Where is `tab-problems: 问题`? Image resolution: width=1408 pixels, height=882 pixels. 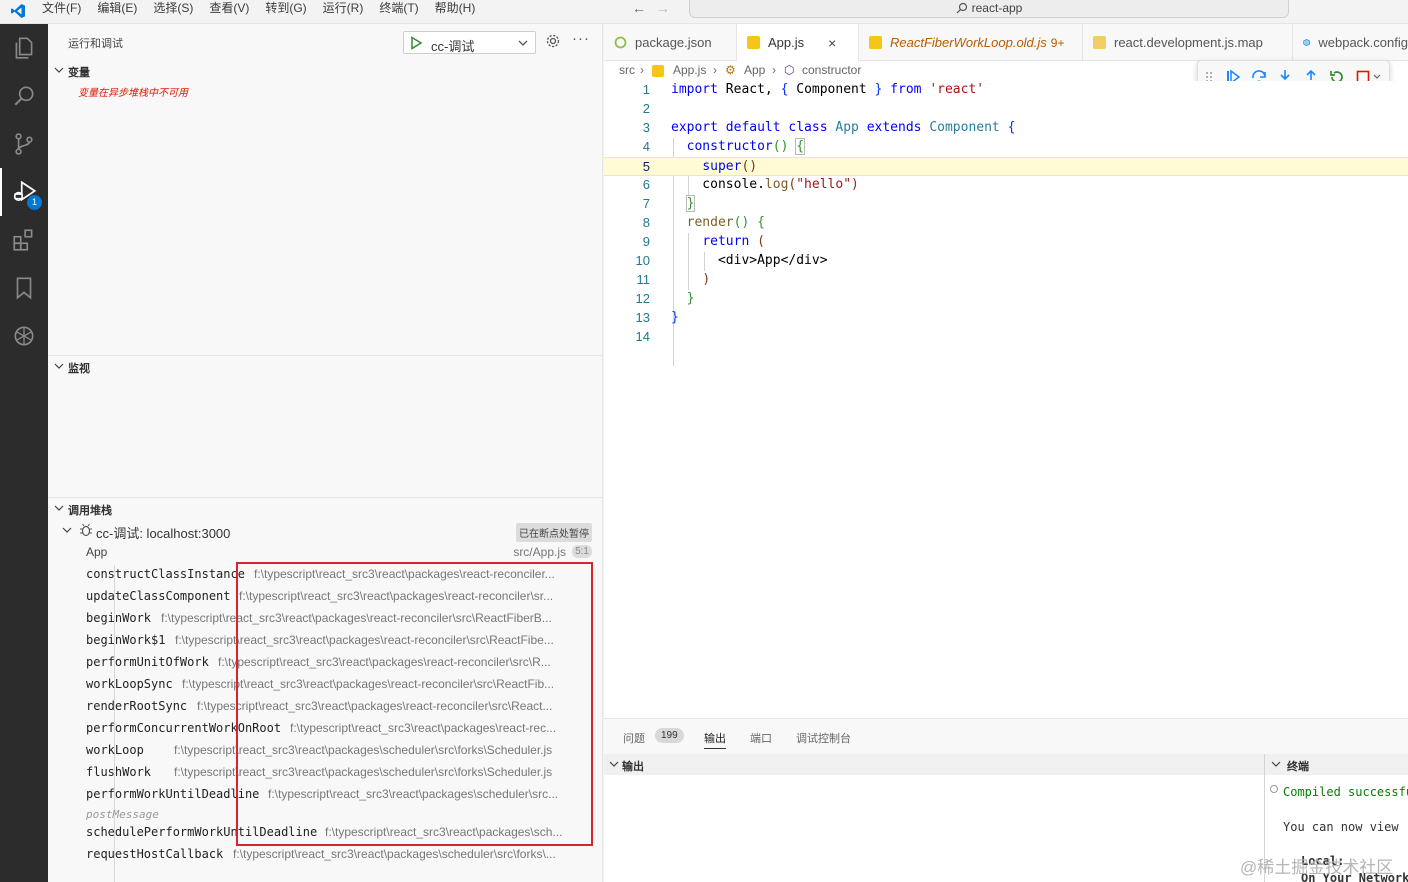
tab-problems: 问题 is located at coordinates (634, 738).